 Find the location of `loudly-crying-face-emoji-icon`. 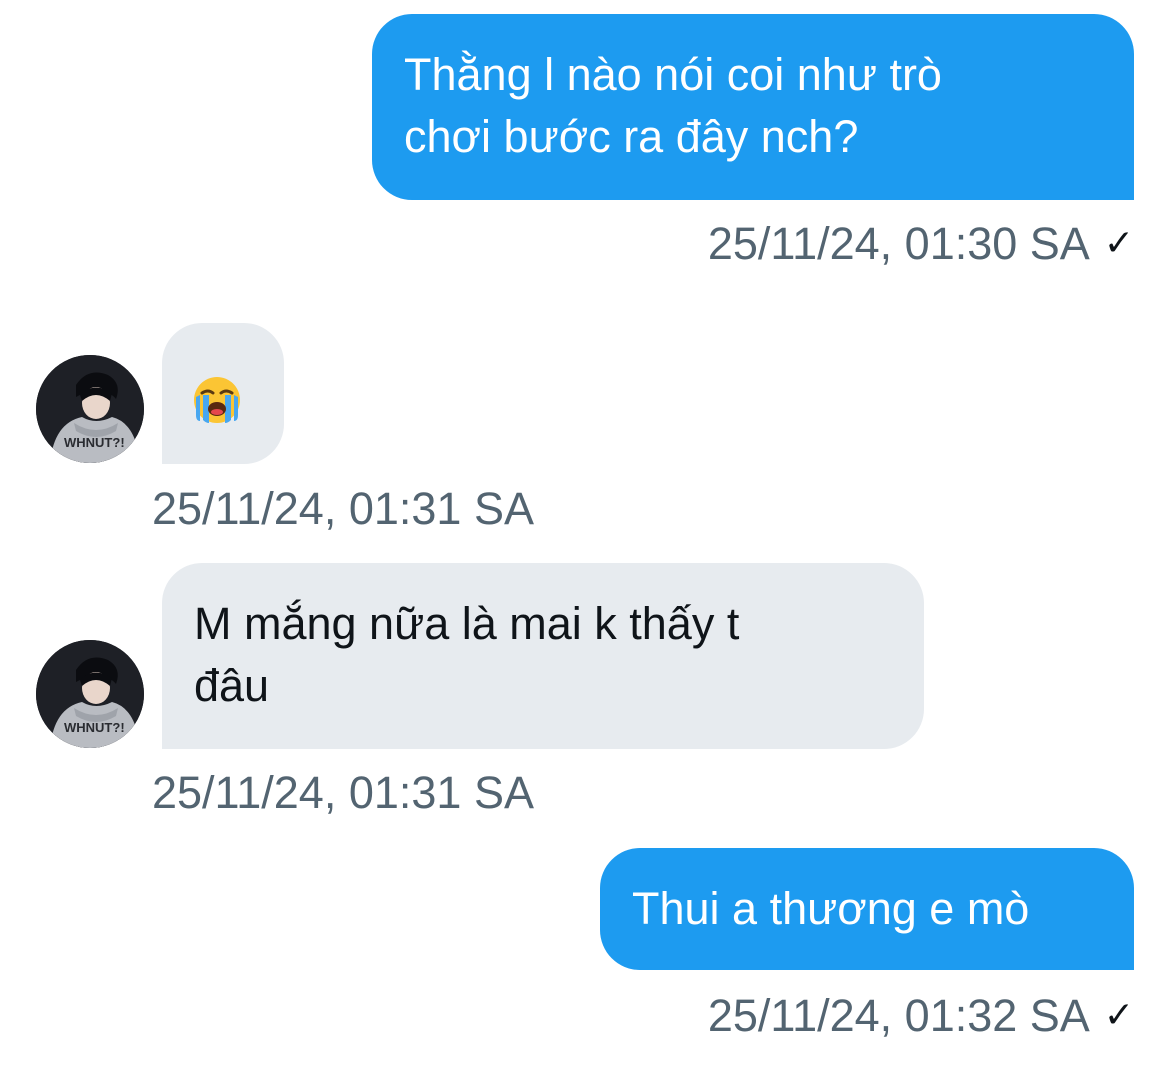

loudly-crying-face-emoji-icon is located at coordinates (217, 400).